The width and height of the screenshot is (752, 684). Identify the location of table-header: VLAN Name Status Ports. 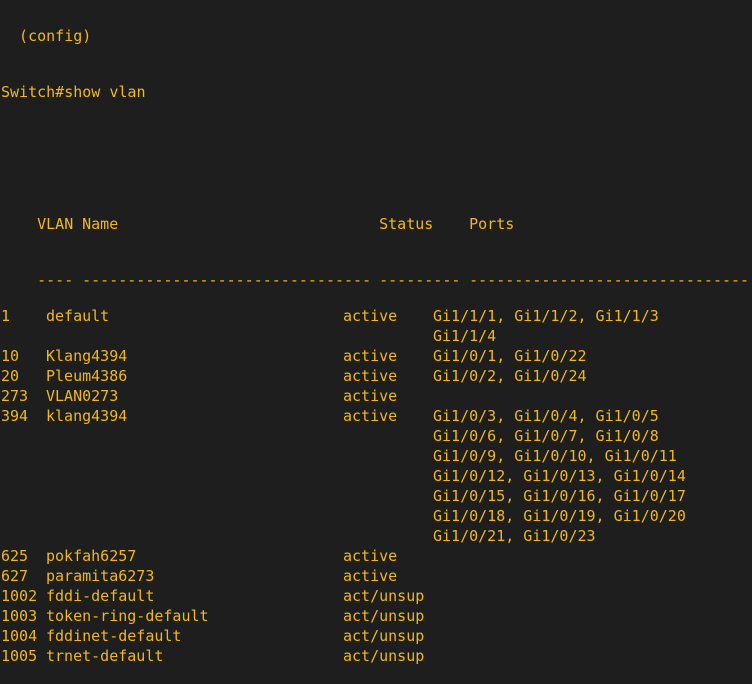
(375, 213).